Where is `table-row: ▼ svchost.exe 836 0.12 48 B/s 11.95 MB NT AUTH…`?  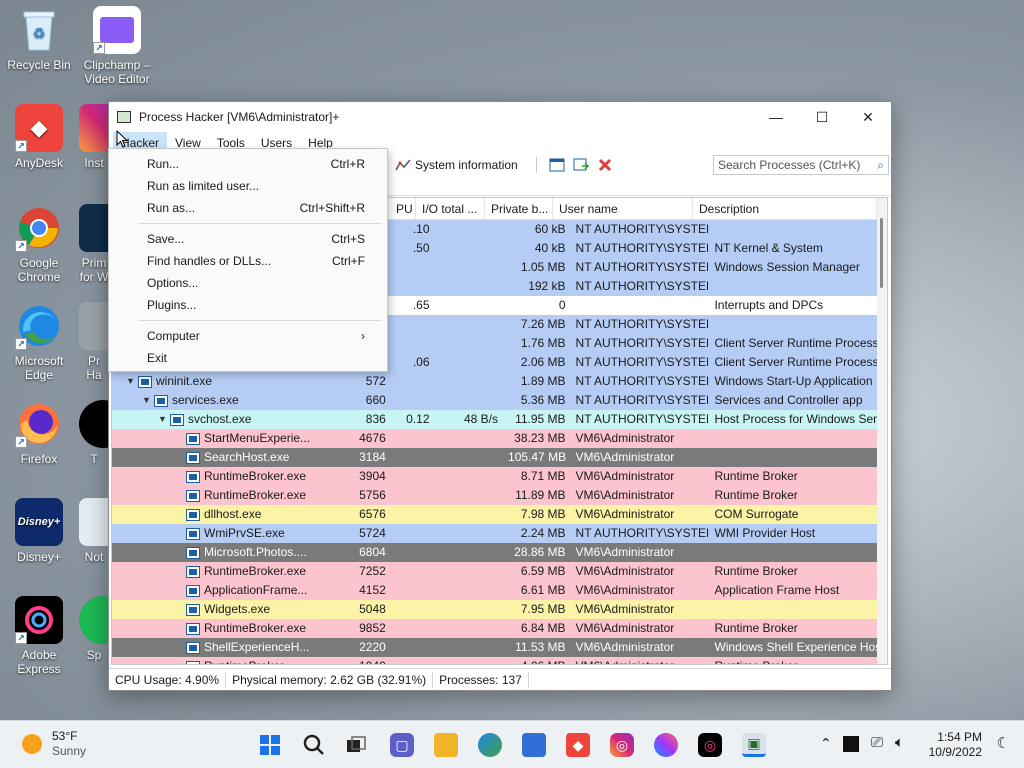
table-row: ▼ svchost.exe 836 0.12 48 B/s 11.95 MB NT AUTH… is located at coordinates (499, 419).